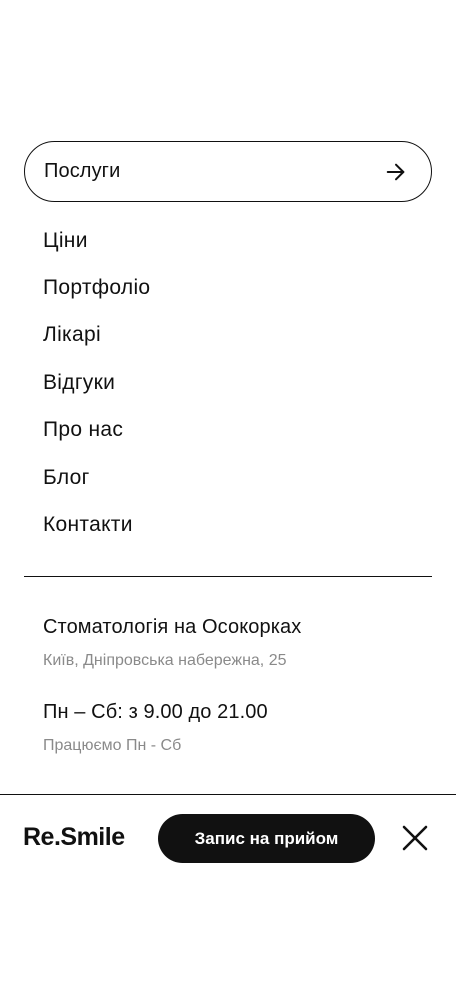  I want to click on nav-item-reviews: Відгуки, so click(96, 382).